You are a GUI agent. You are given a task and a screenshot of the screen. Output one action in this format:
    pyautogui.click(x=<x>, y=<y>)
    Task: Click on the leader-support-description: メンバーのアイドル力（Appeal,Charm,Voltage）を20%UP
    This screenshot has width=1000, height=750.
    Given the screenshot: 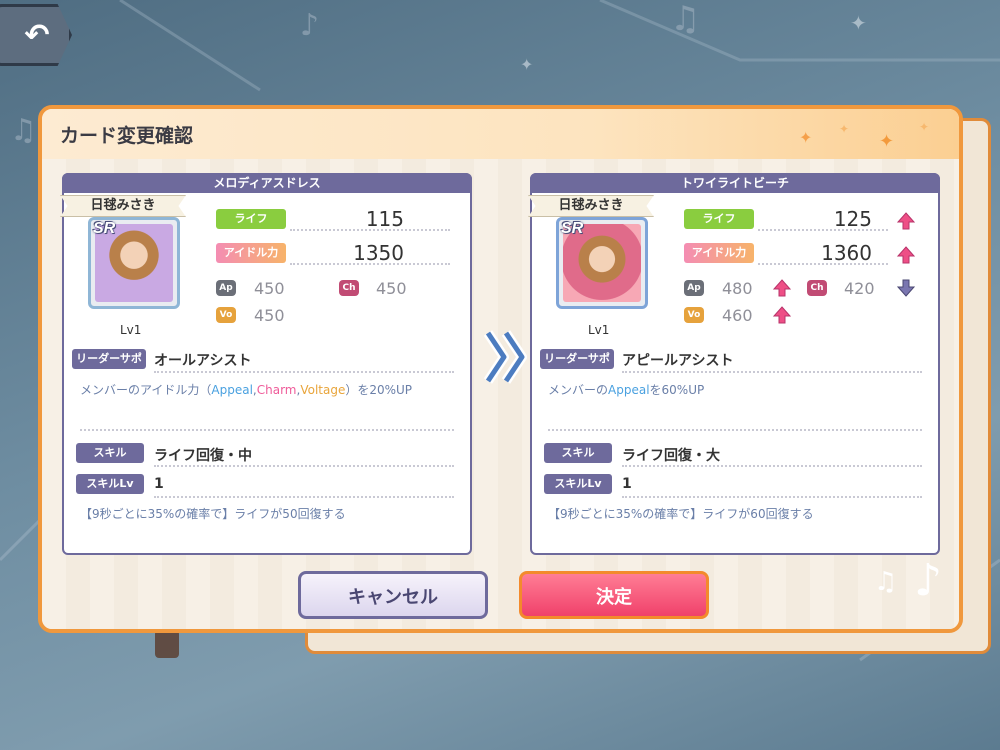 What is the action you would take?
    pyautogui.click(x=246, y=390)
    